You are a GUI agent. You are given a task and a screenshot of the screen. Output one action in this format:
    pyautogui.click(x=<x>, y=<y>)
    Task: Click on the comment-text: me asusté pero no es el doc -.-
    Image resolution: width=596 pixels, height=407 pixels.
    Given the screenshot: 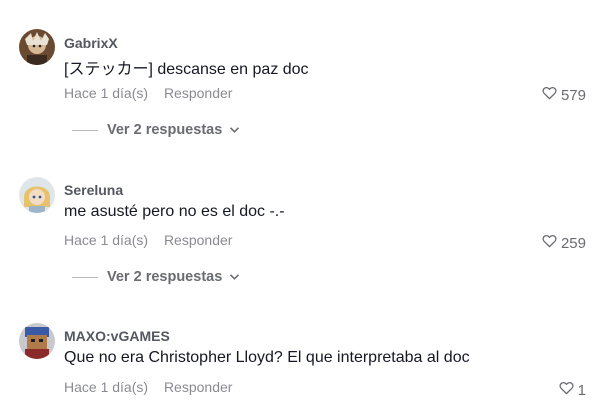 What is the action you would take?
    pyautogui.click(x=174, y=211)
    